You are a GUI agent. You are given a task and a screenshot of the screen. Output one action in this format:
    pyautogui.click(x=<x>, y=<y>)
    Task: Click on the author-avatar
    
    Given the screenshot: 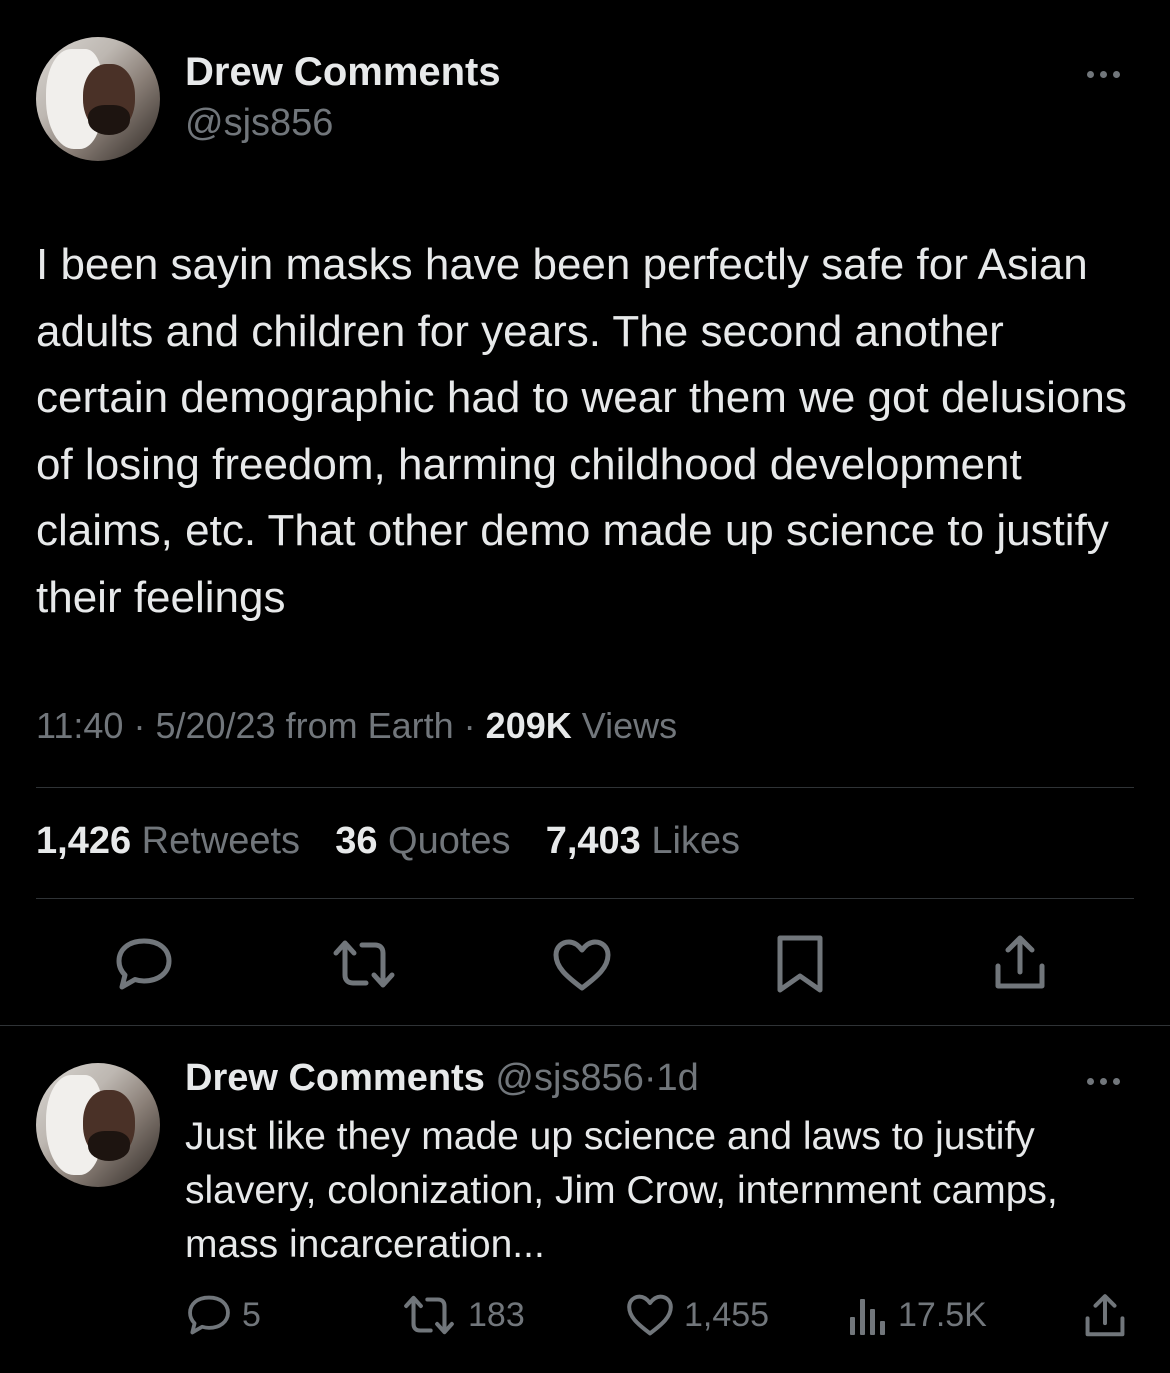 What is the action you would take?
    pyautogui.click(x=98, y=99)
    